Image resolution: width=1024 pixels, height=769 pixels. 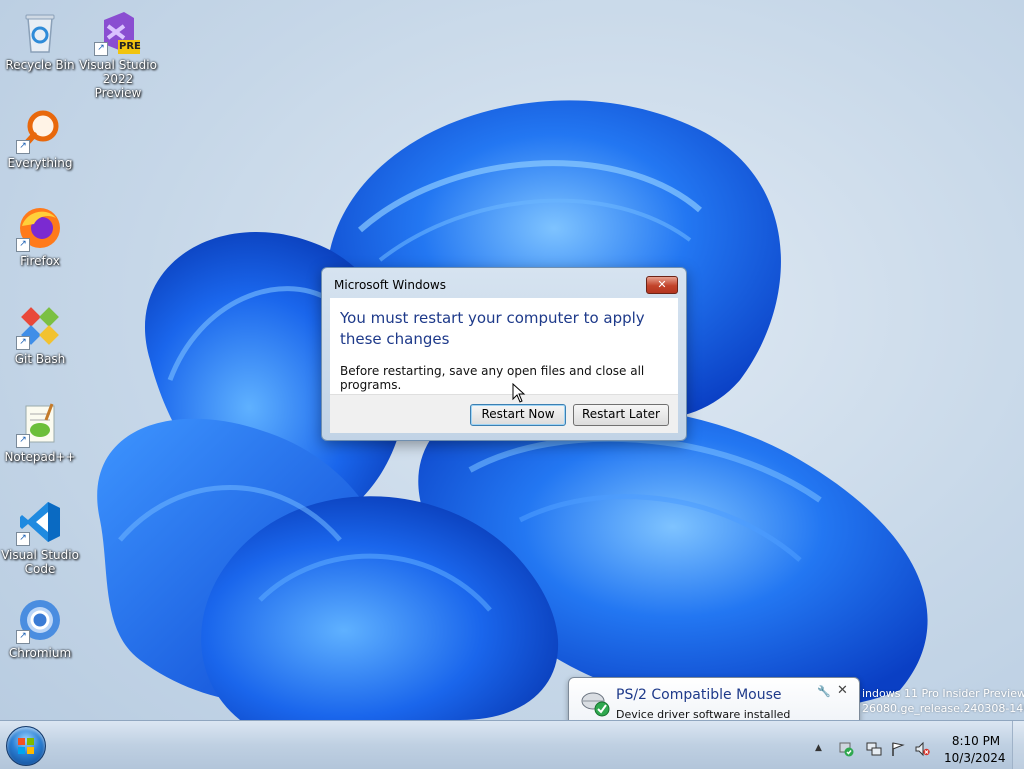 I want to click on desktop-icon-notepad-plus-plus: ↗ Notepad++, so click(x=40, y=432).